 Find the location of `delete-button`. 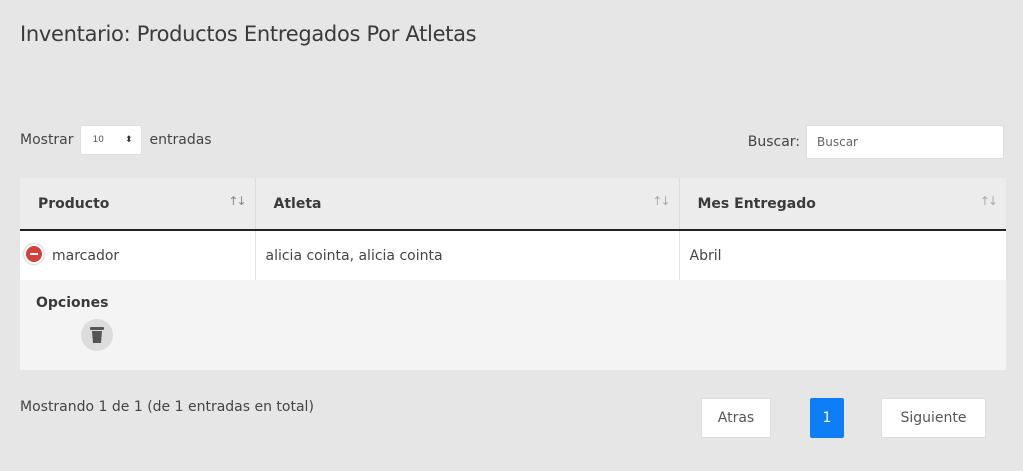

delete-button is located at coordinates (97, 335).